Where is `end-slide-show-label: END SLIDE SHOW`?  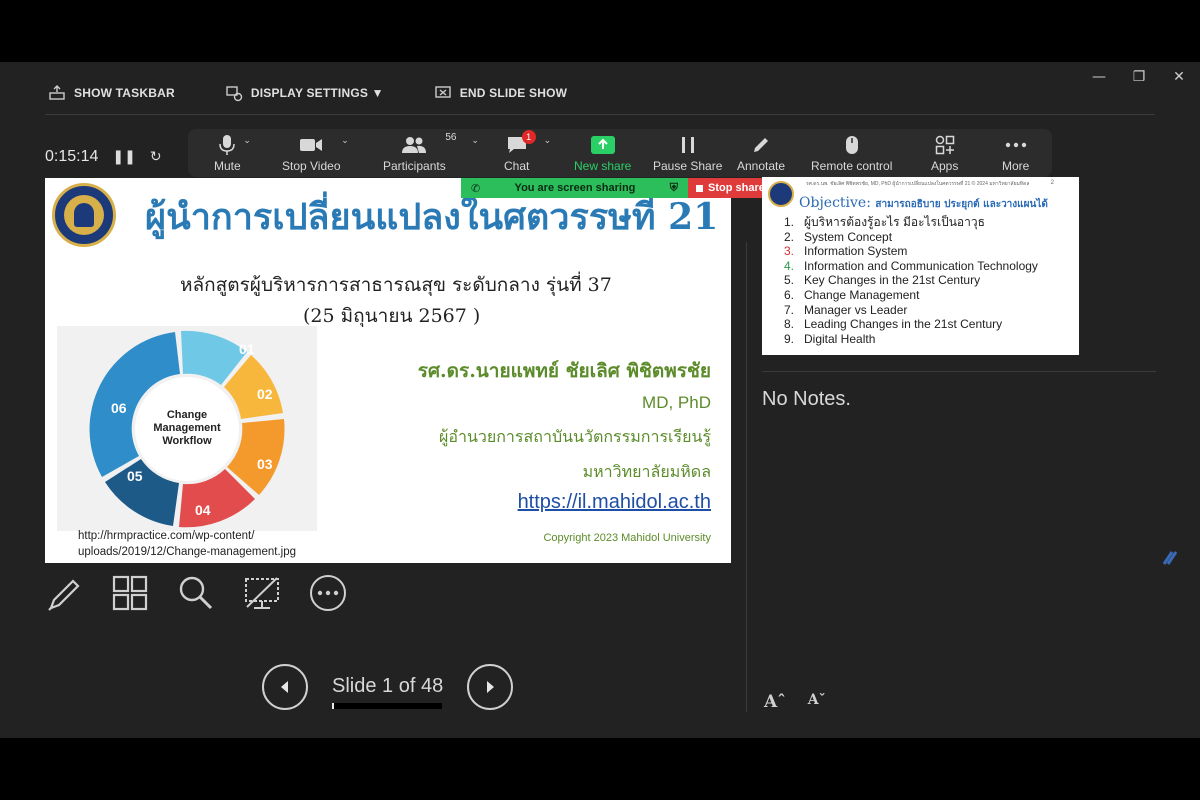 end-slide-show-label: END SLIDE SHOW is located at coordinates (513, 93).